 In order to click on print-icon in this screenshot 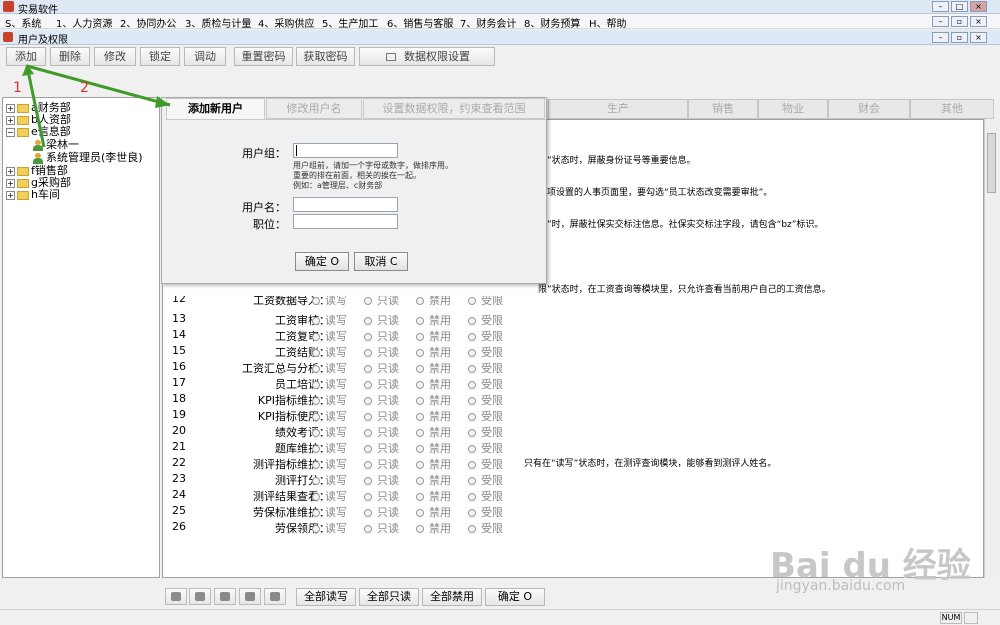, I will do `click(225, 596)`.